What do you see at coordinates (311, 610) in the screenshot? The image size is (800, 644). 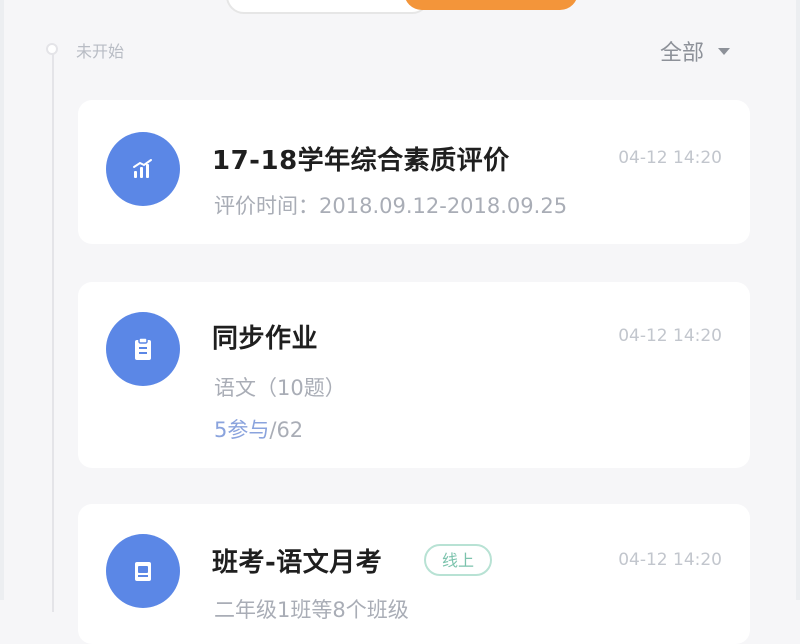 I see `card-subtitle: 二年级1班等8个班级` at bounding box center [311, 610].